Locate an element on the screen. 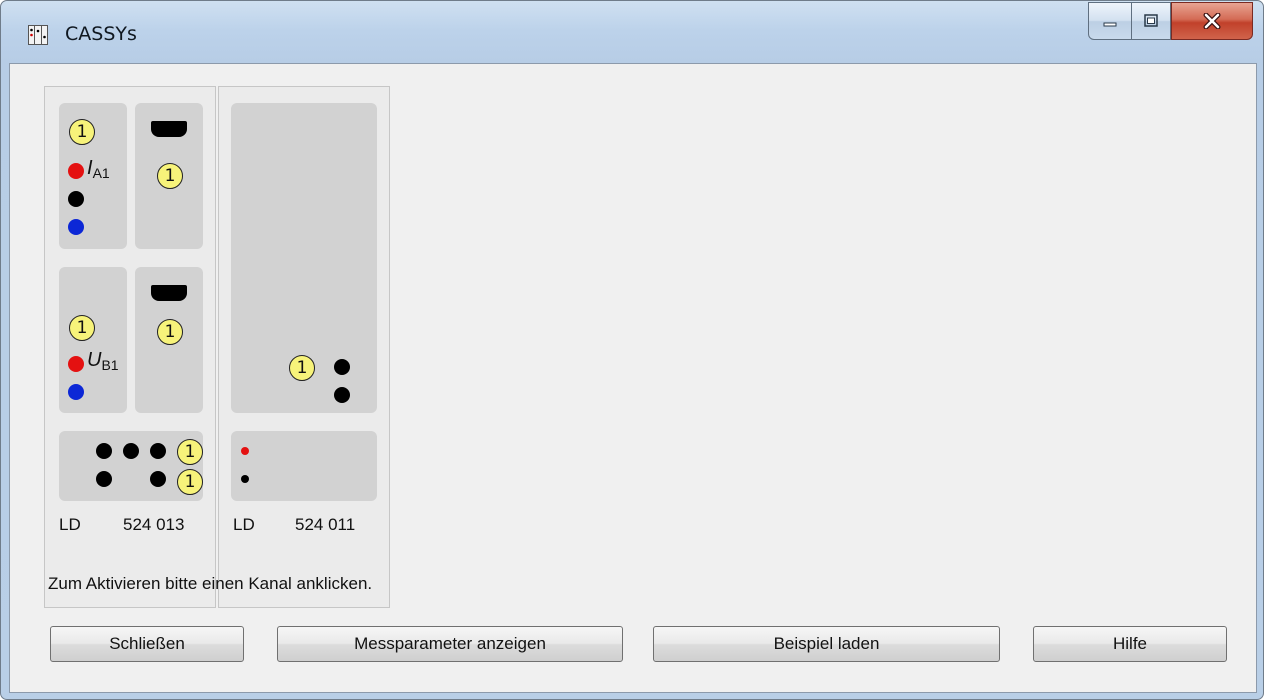 The height and width of the screenshot is (700, 1264). input-b-blue-socket is located at coordinates (76, 392).